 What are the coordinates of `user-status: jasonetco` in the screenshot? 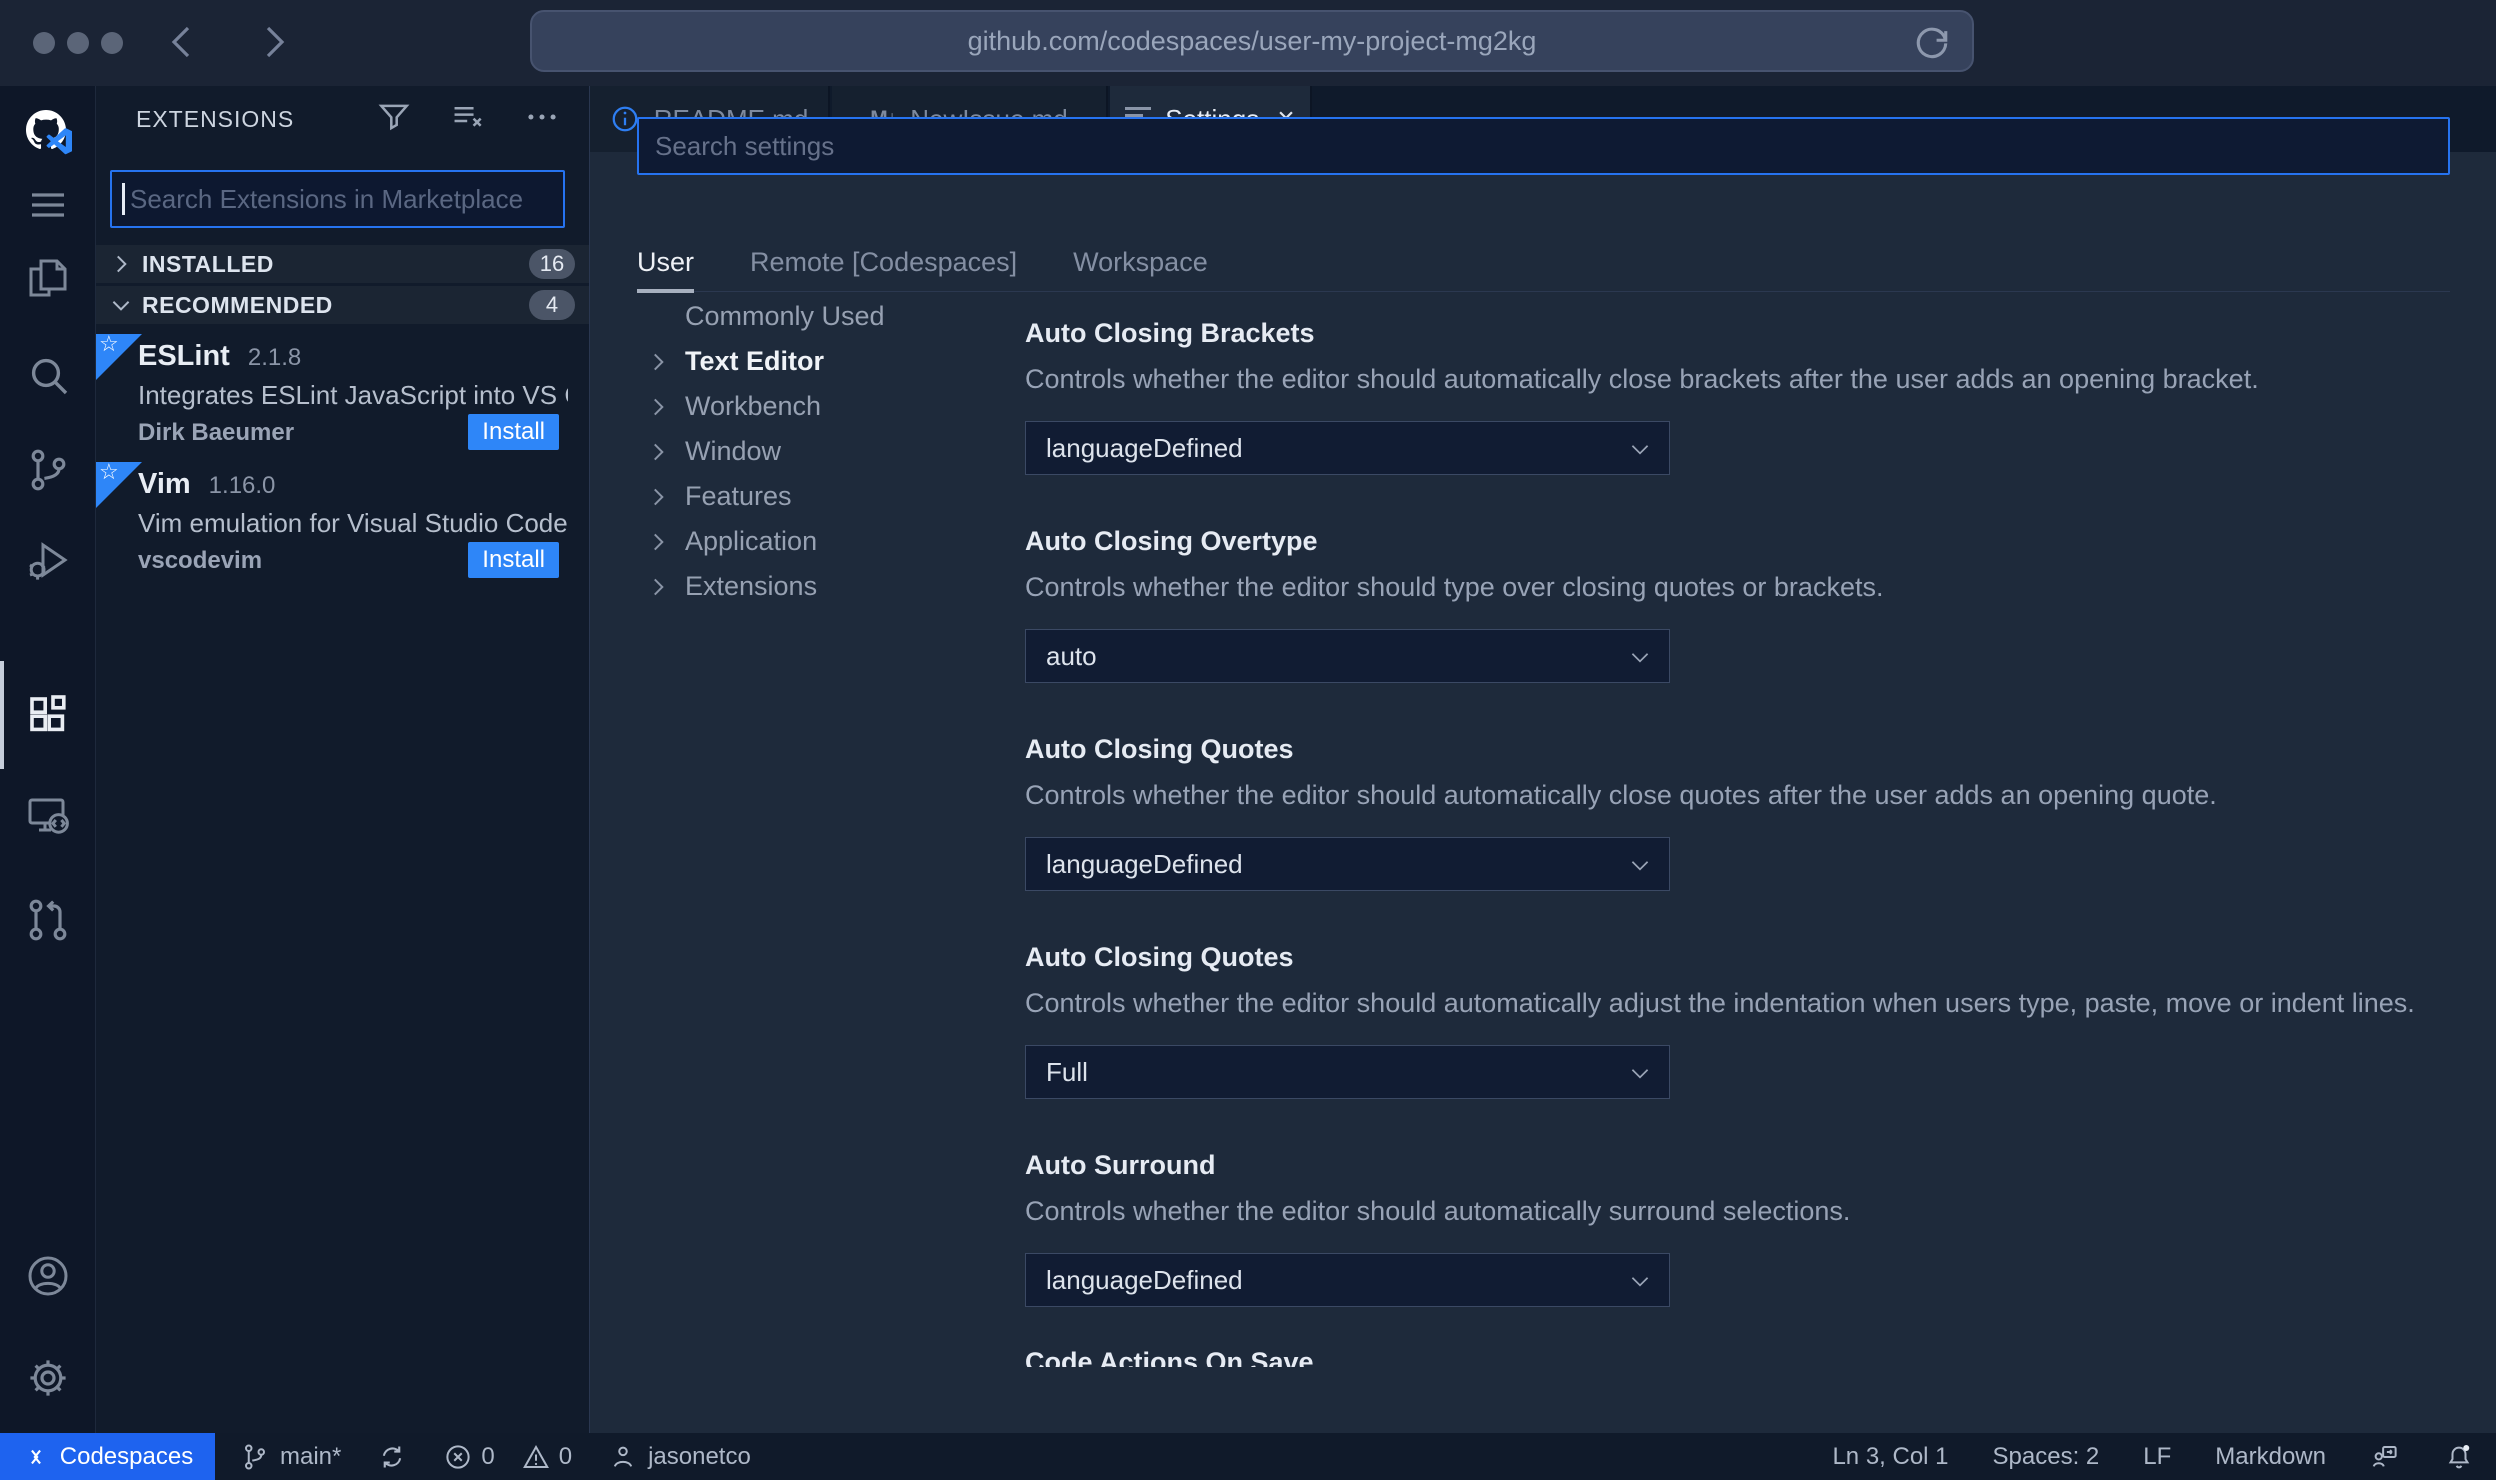 It's located at (679, 1457).